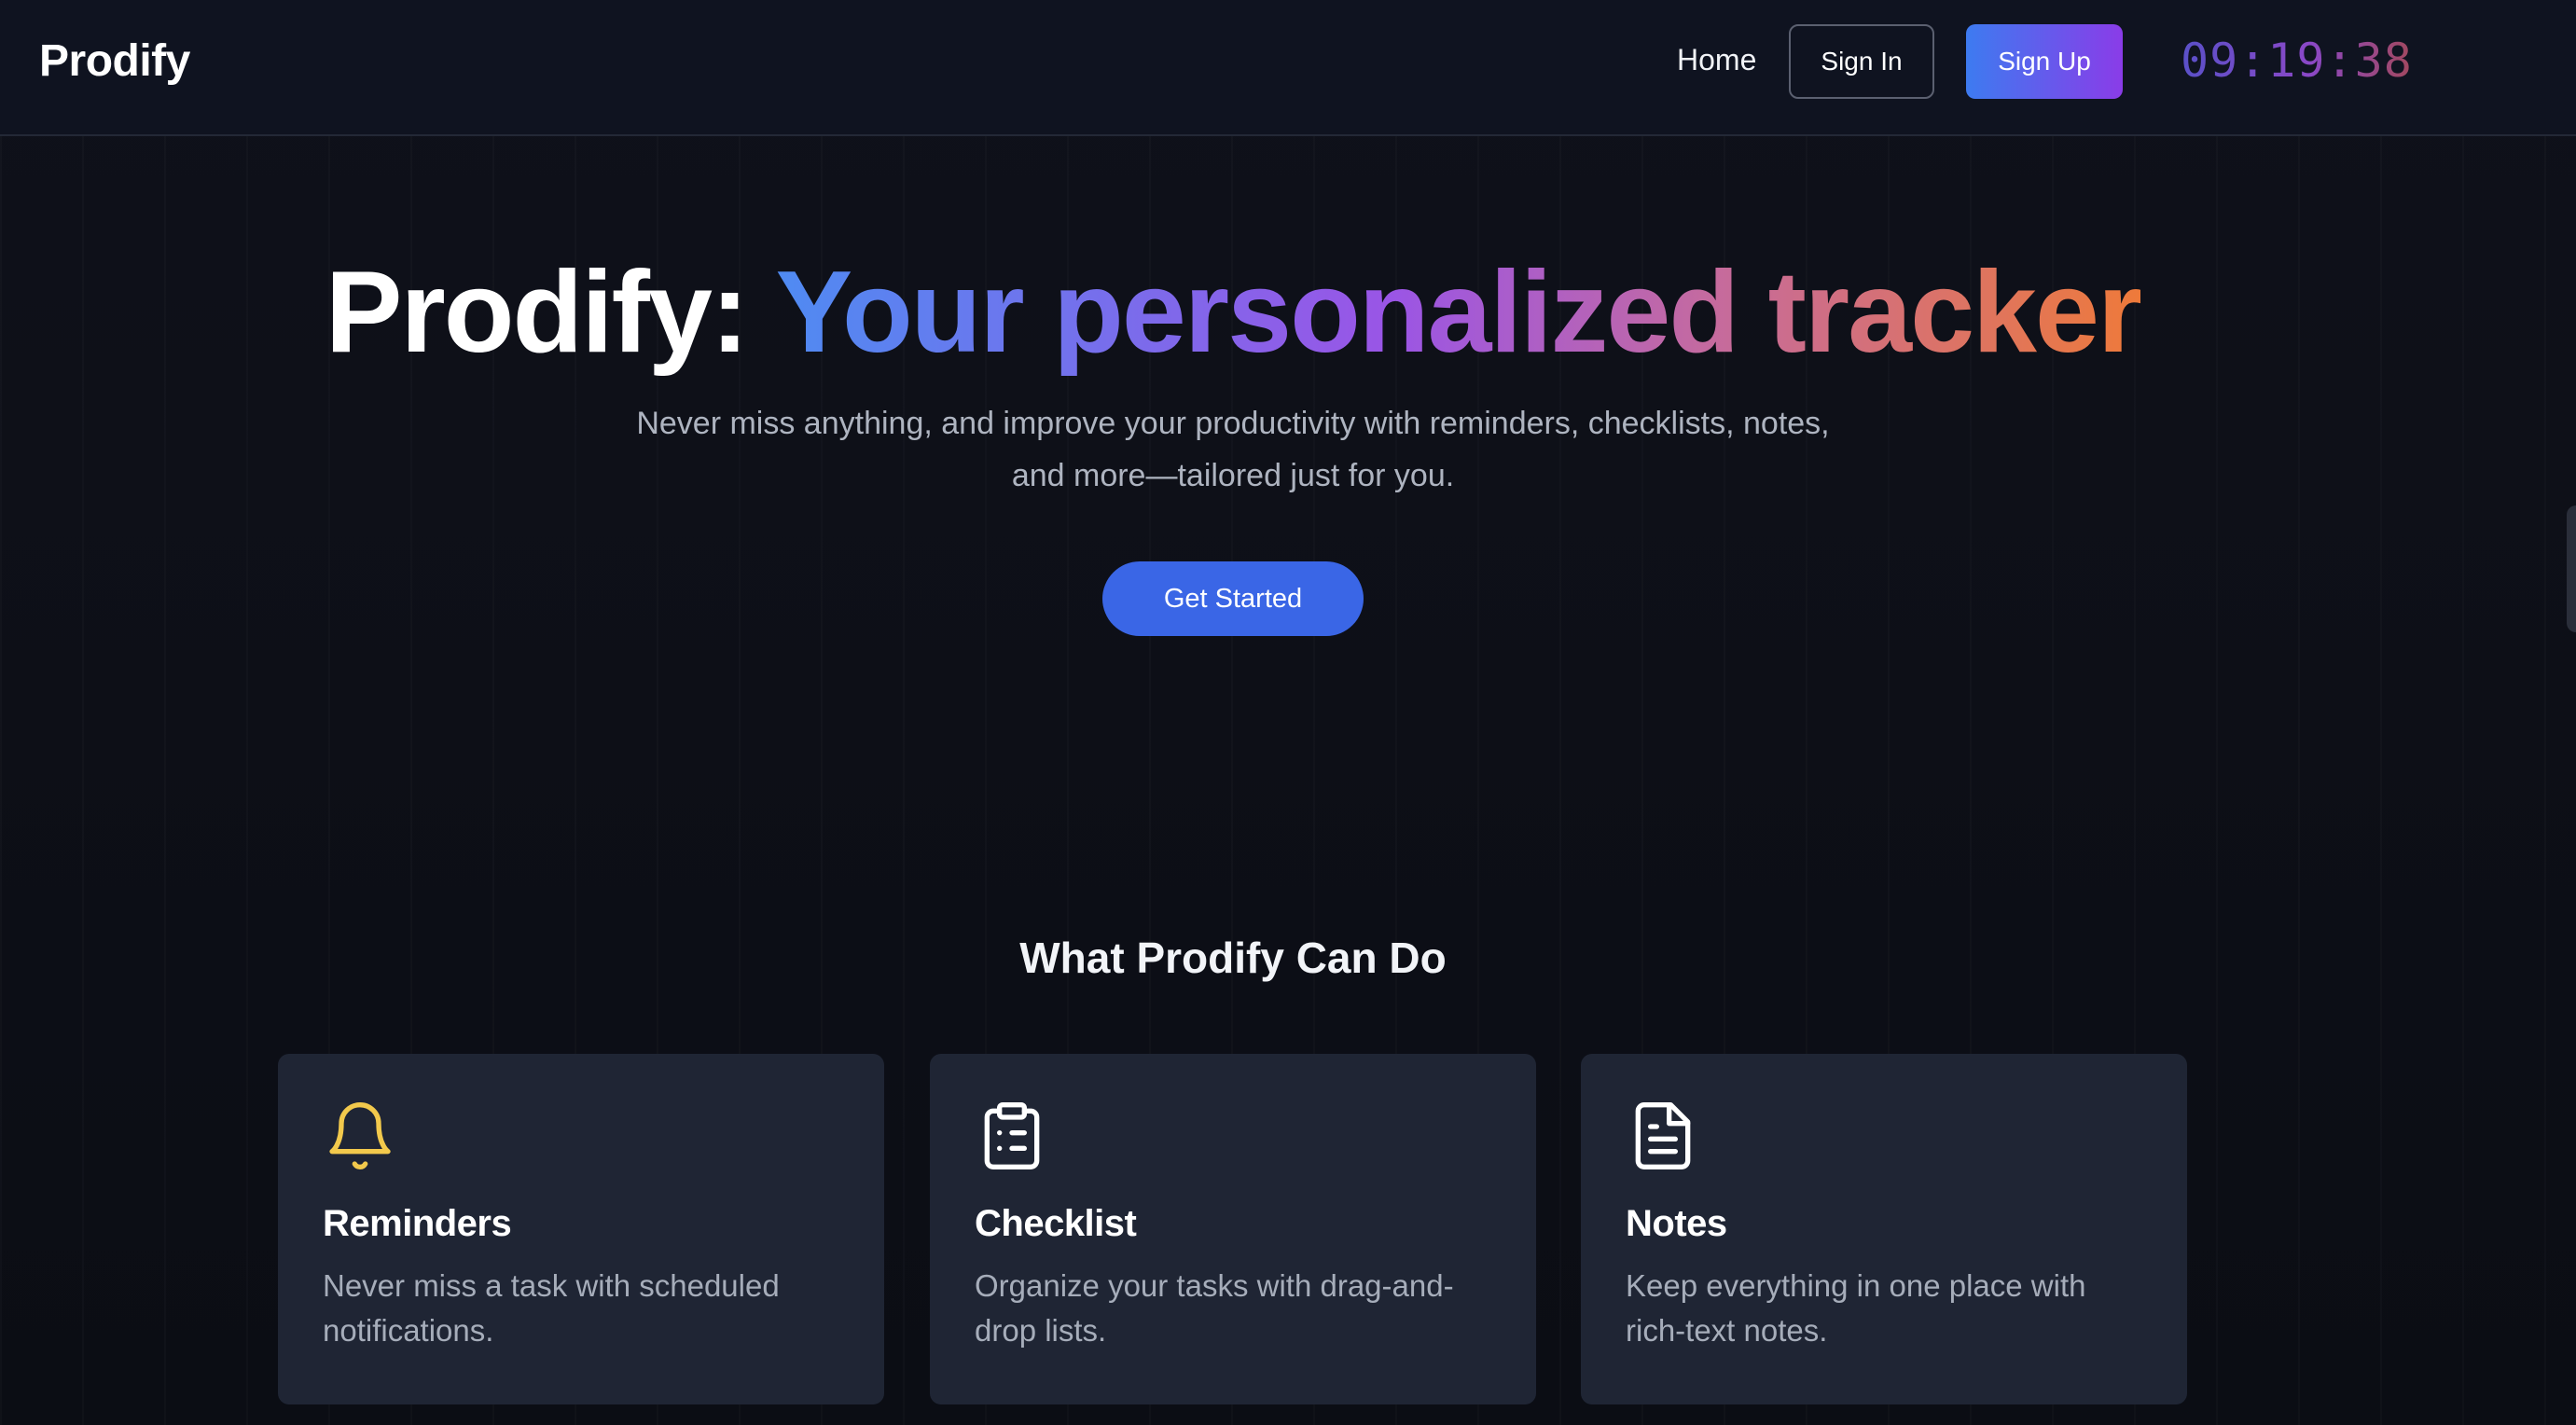  I want to click on nav-home-link: Home, so click(1716, 60).